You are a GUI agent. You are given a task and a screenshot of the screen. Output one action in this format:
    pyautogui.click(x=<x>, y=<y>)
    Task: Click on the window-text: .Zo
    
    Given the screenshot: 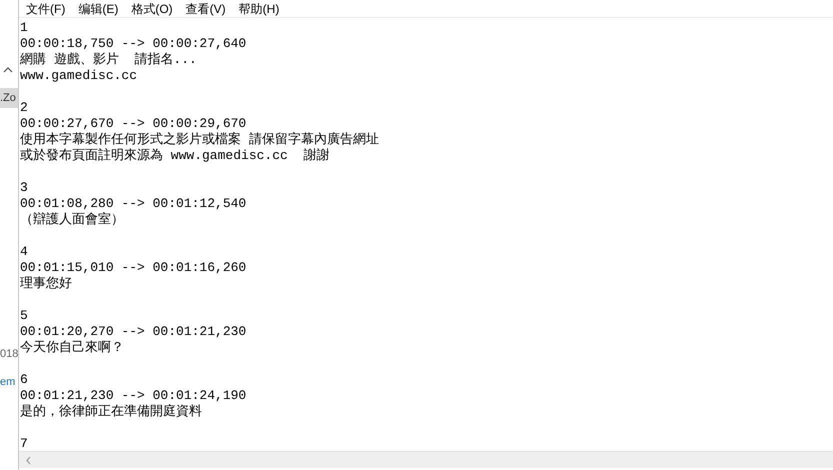 What is the action you would take?
    pyautogui.click(x=9, y=98)
    